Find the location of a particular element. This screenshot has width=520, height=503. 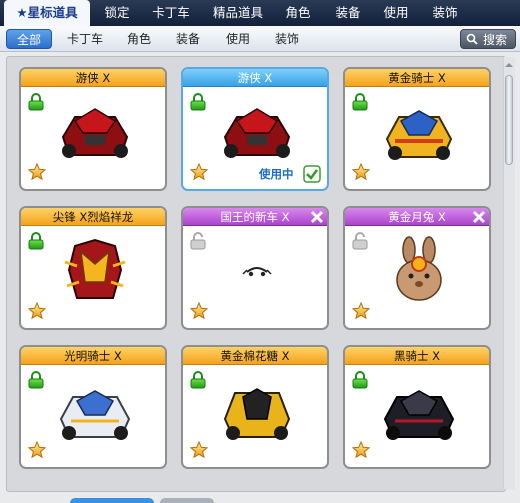

tab-equipment: 装备 is located at coordinates (348, 13).